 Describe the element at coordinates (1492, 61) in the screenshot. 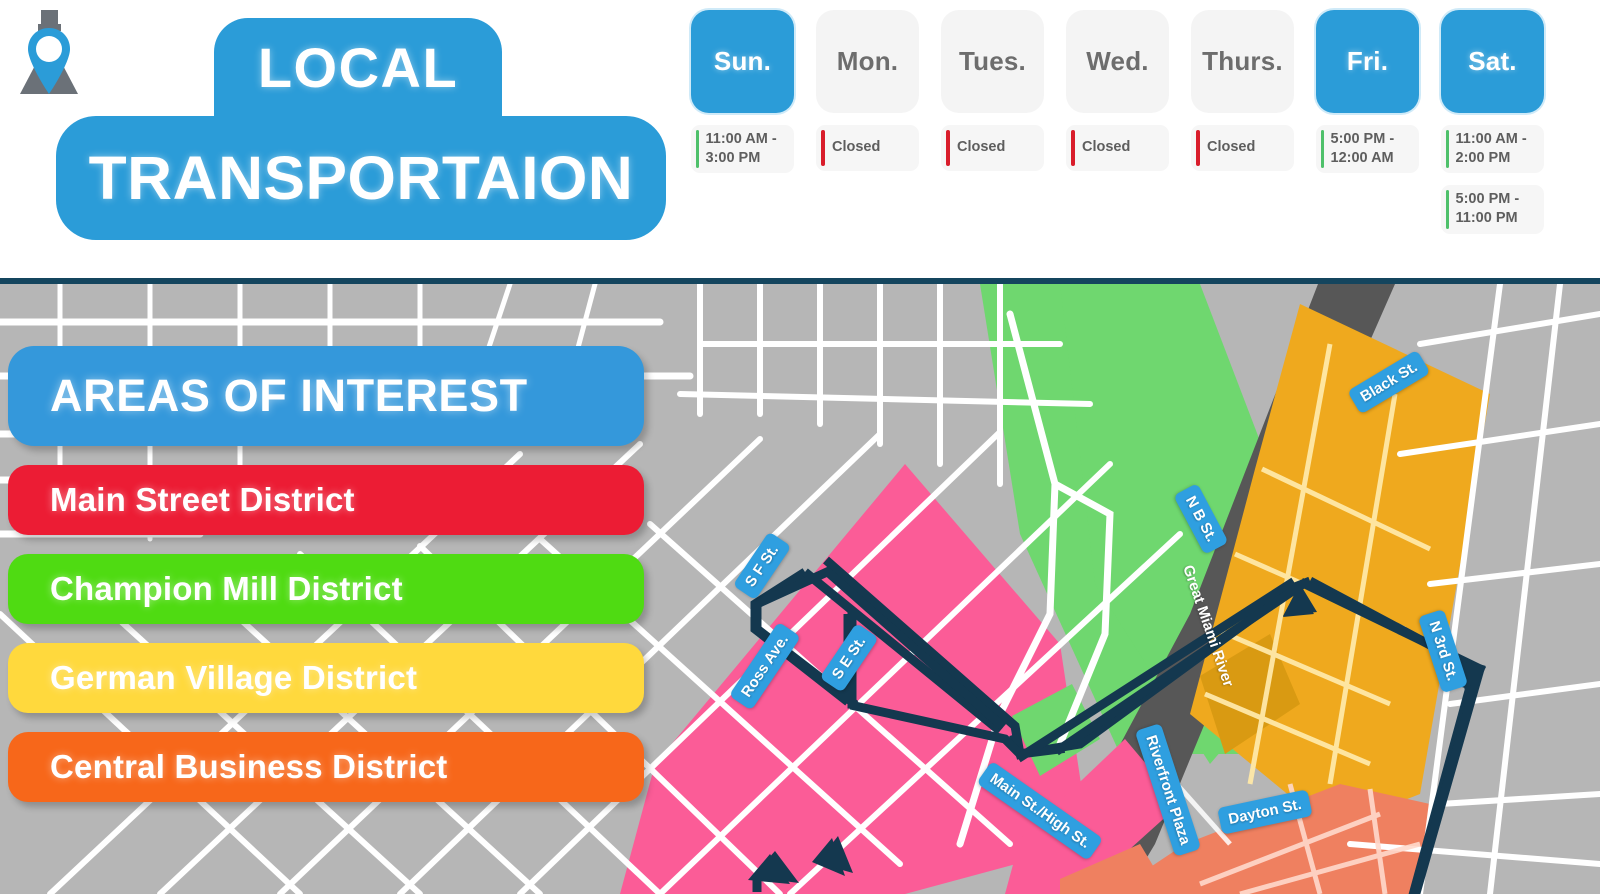

I see `day-tab-sat: Sat.` at that location.